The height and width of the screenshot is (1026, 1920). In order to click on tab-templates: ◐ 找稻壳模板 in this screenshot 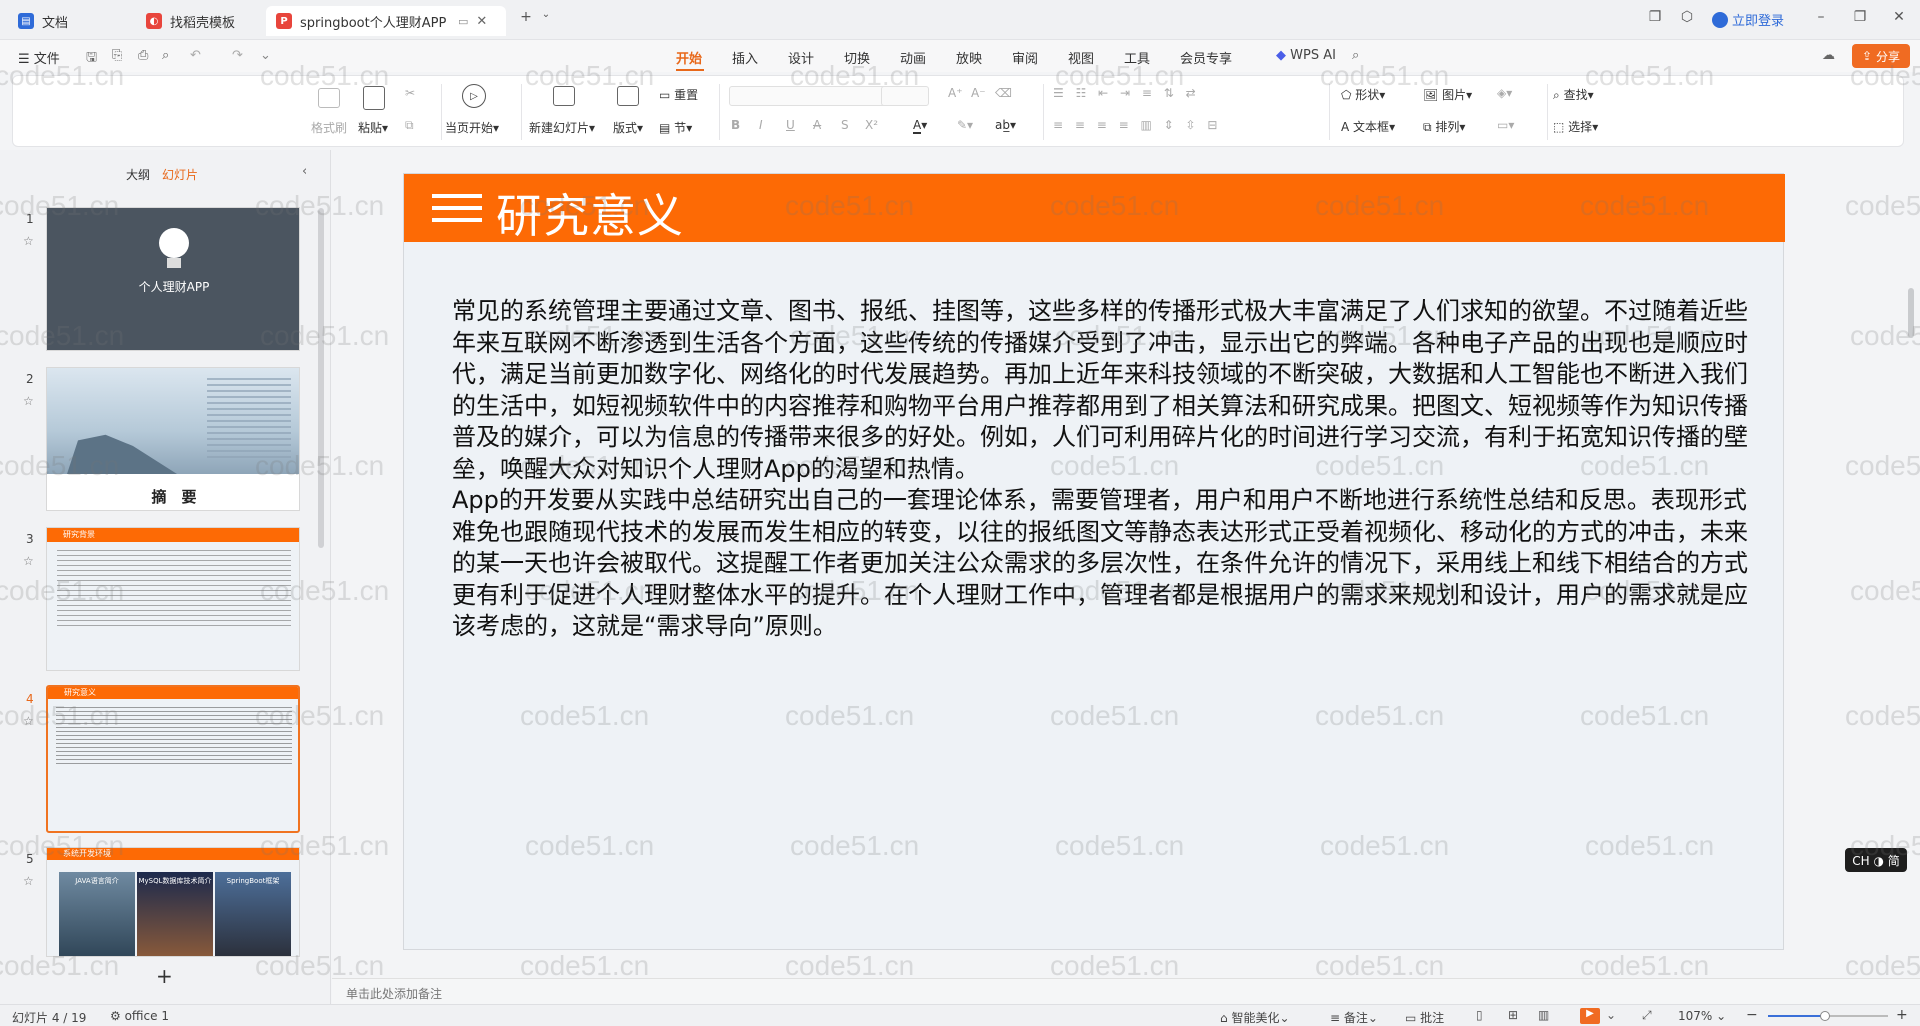, I will do `click(198, 21)`.